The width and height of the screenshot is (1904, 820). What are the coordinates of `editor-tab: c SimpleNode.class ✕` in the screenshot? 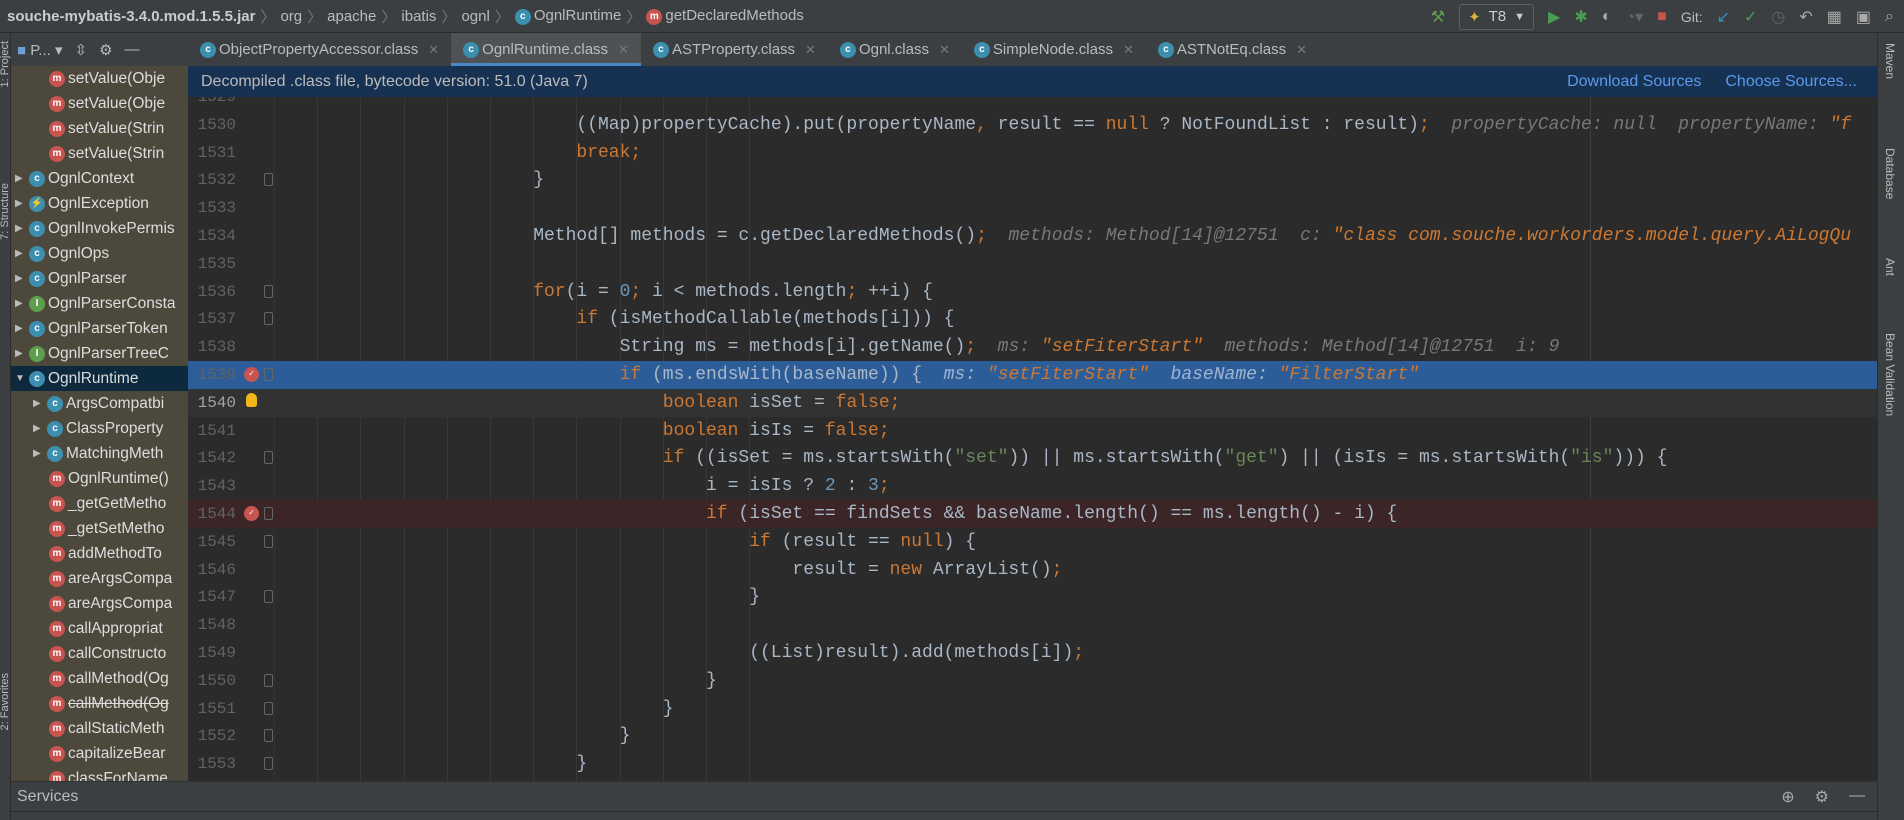 It's located at (1054, 49).